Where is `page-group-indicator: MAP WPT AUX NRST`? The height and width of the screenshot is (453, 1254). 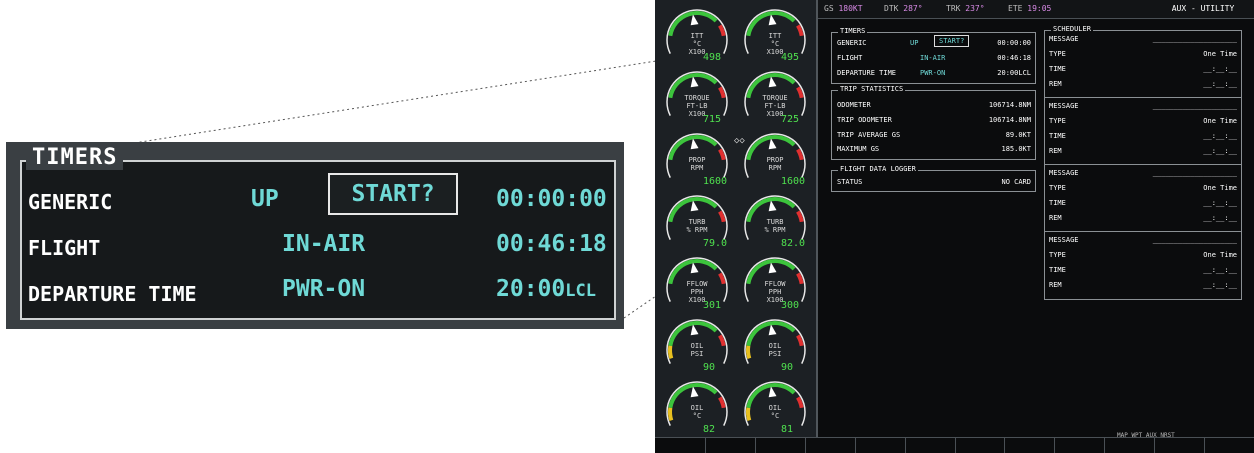
page-group-indicator: MAP WPT AUX NRST is located at coordinates (1146, 435).